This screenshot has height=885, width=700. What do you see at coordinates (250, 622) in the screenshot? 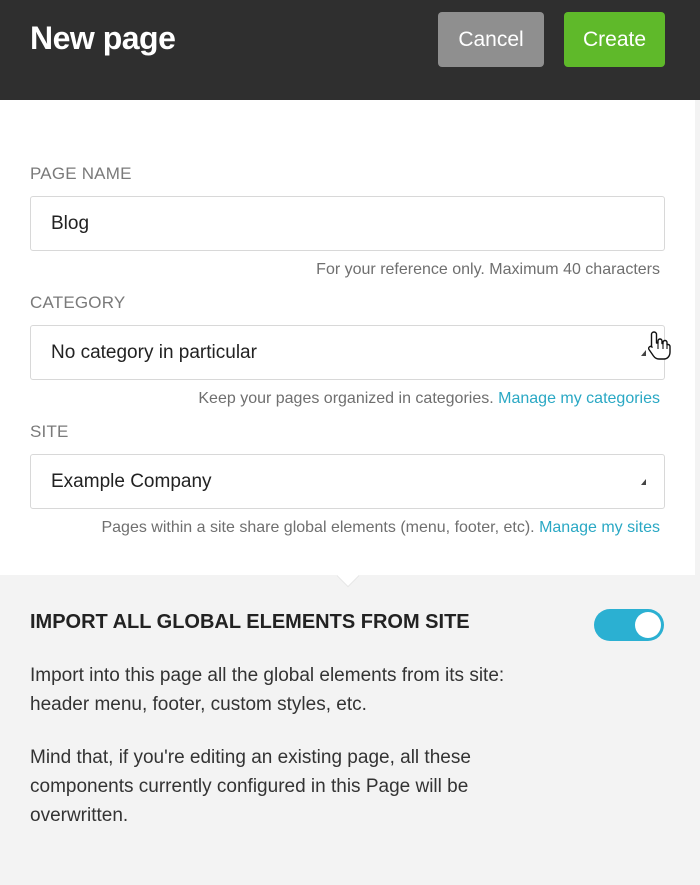
I see `import-section-title: IMPORT ALL GLOBAL ELEMENTS FROM SITE` at bounding box center [250, 622].